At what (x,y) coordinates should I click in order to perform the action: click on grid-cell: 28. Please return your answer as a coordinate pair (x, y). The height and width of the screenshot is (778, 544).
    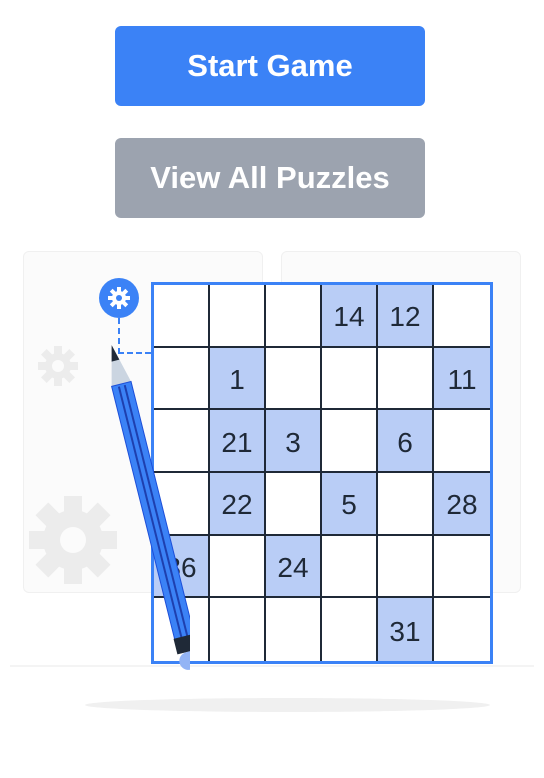
    Looking at the image, I should click on (462, 504).